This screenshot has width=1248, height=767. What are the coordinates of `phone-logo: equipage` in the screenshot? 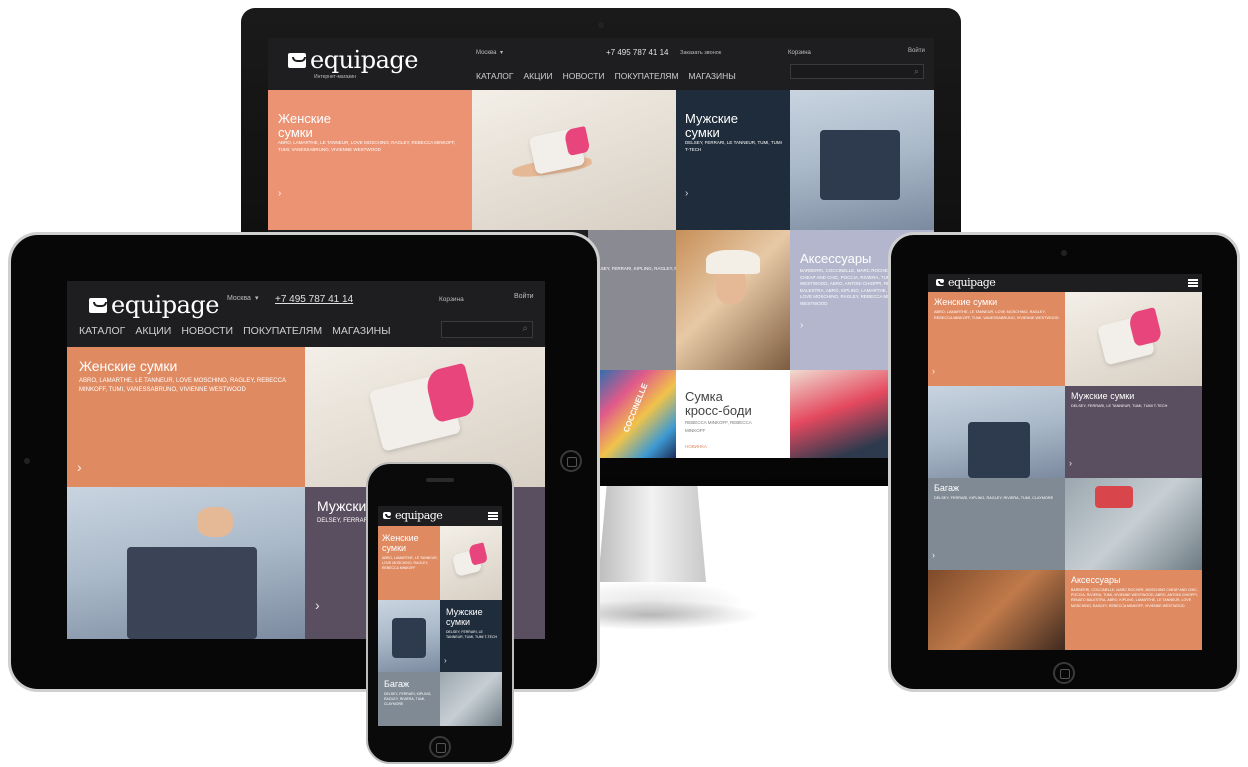 It's located at (413, 515).